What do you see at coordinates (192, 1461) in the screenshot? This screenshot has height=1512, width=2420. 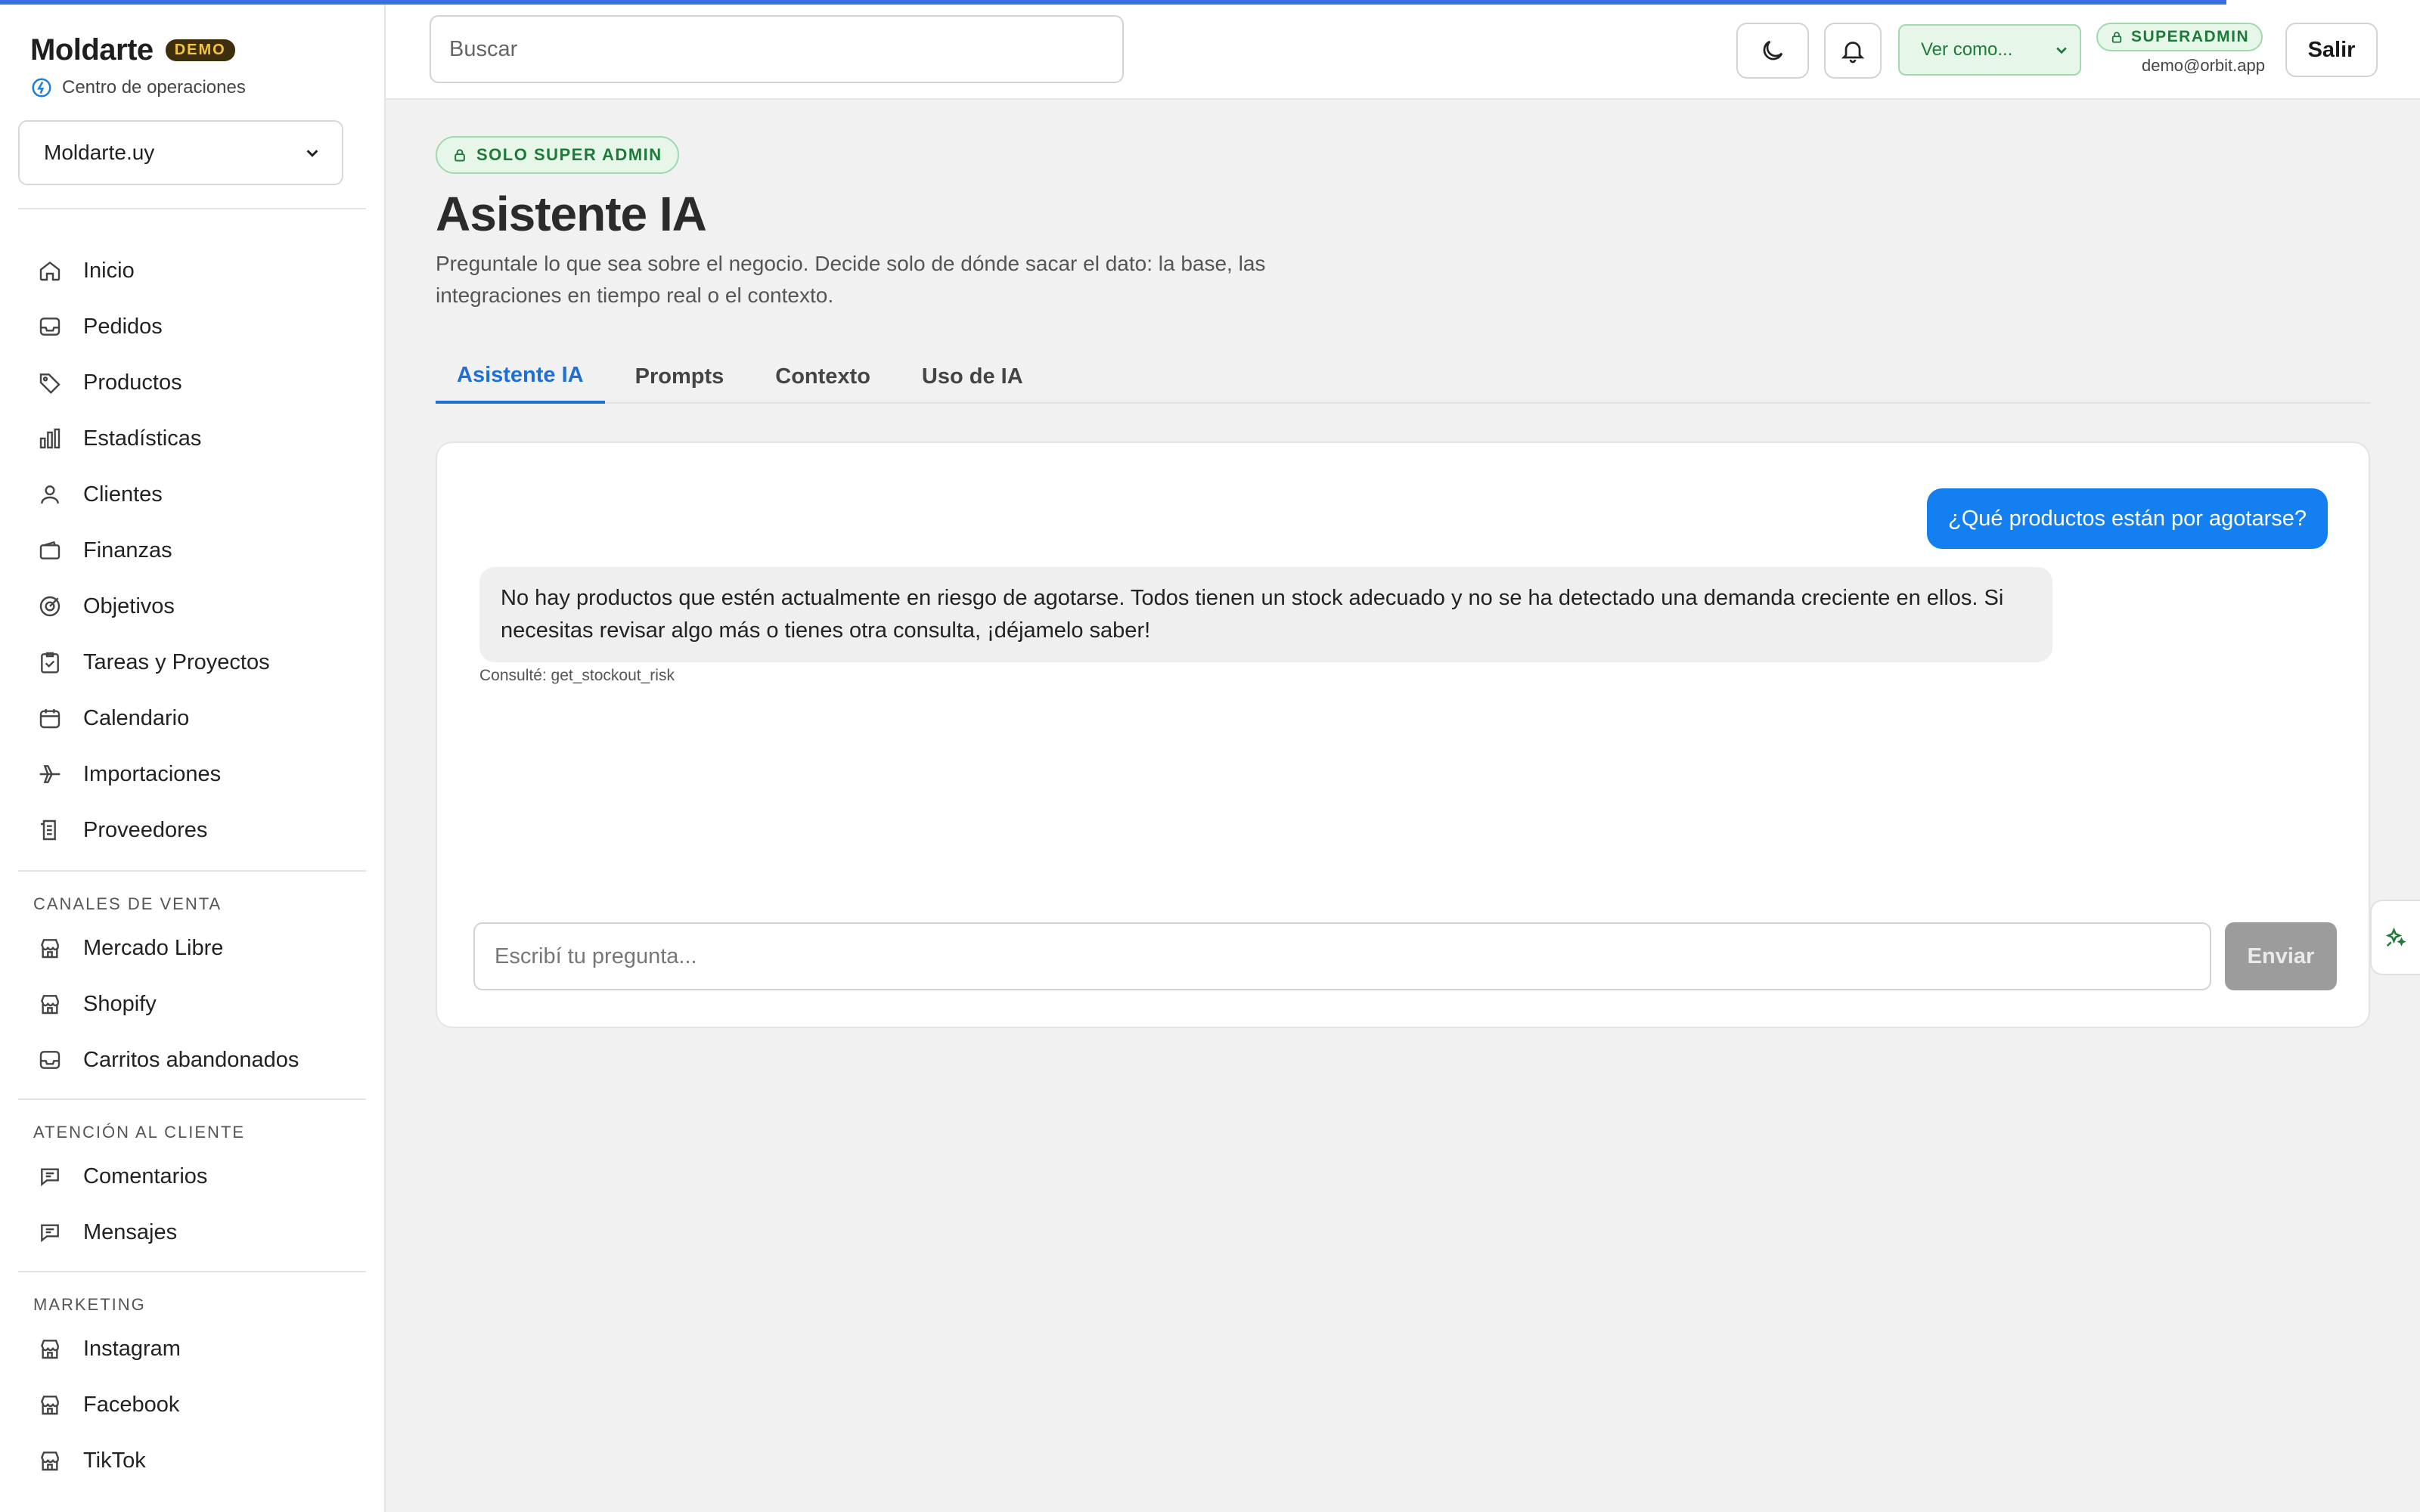 I see `sidebar-item-tiktok: TikTok` at bounding box center [192, 1461].